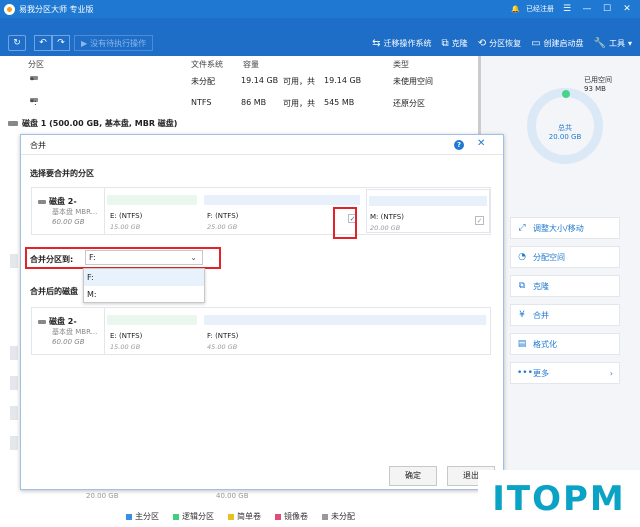 This screenshot has width=640, height=527. I want to click on chevron-right-icon: ›, so click(611, 373).